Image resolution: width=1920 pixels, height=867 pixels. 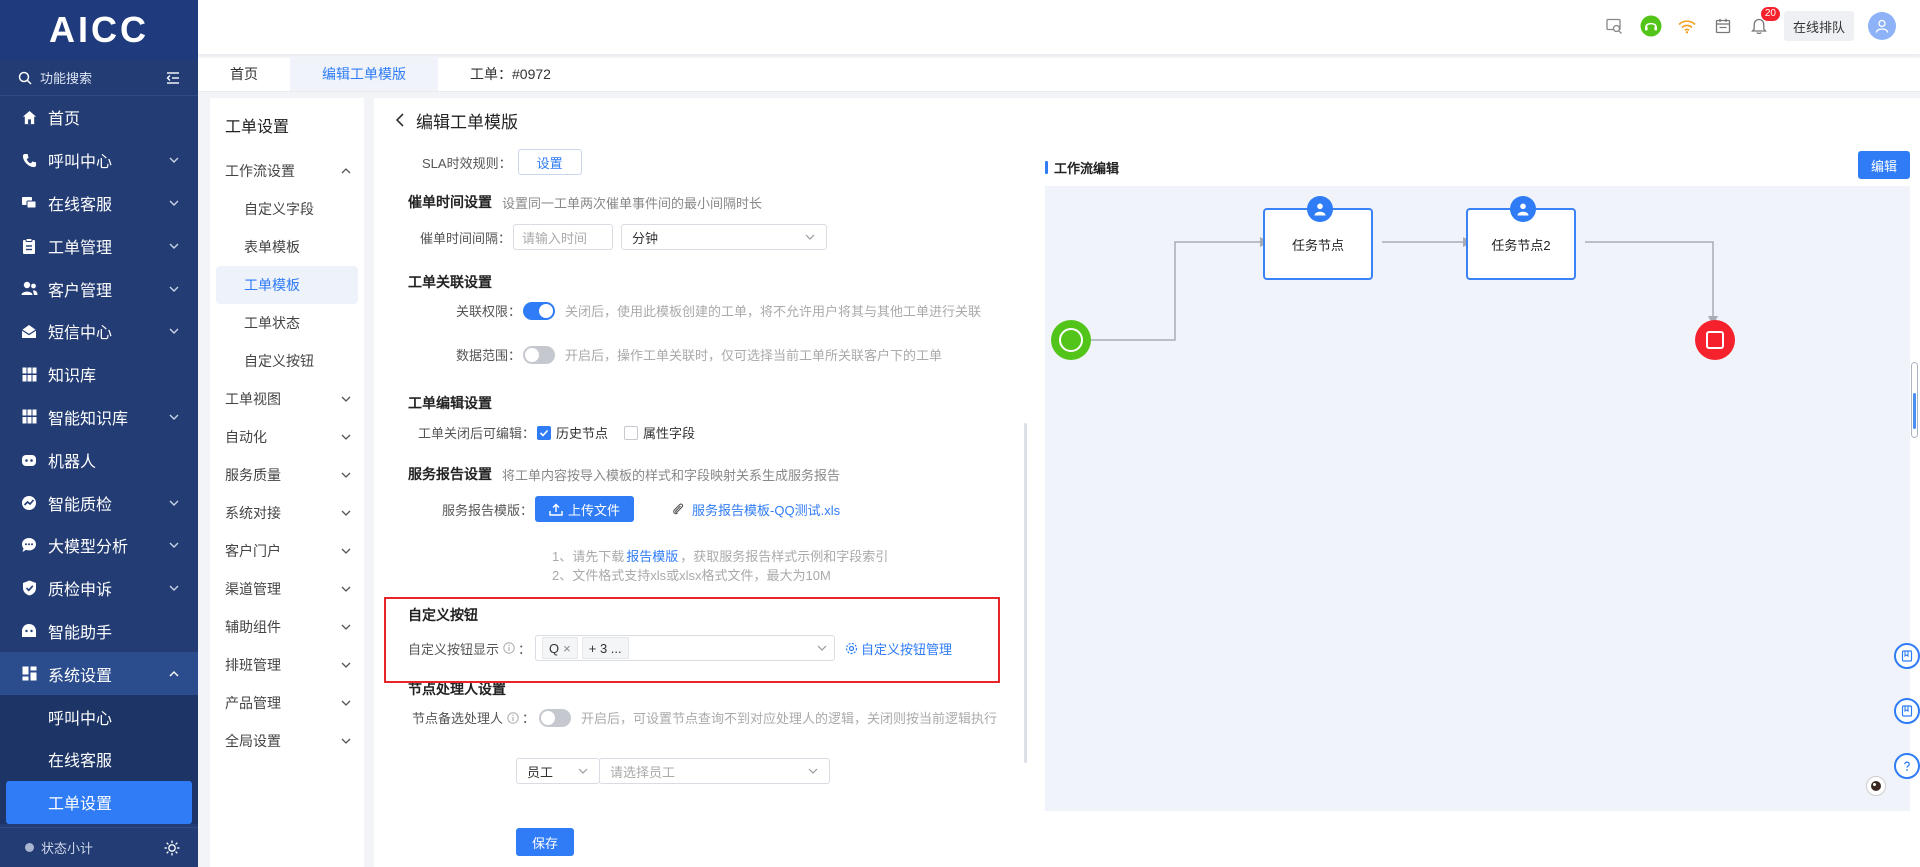 What do you see at coordinates (287, 475) in the screenshot?
I see `menu-group-service-quality: 服务质量` at bounding box center [287, 475].